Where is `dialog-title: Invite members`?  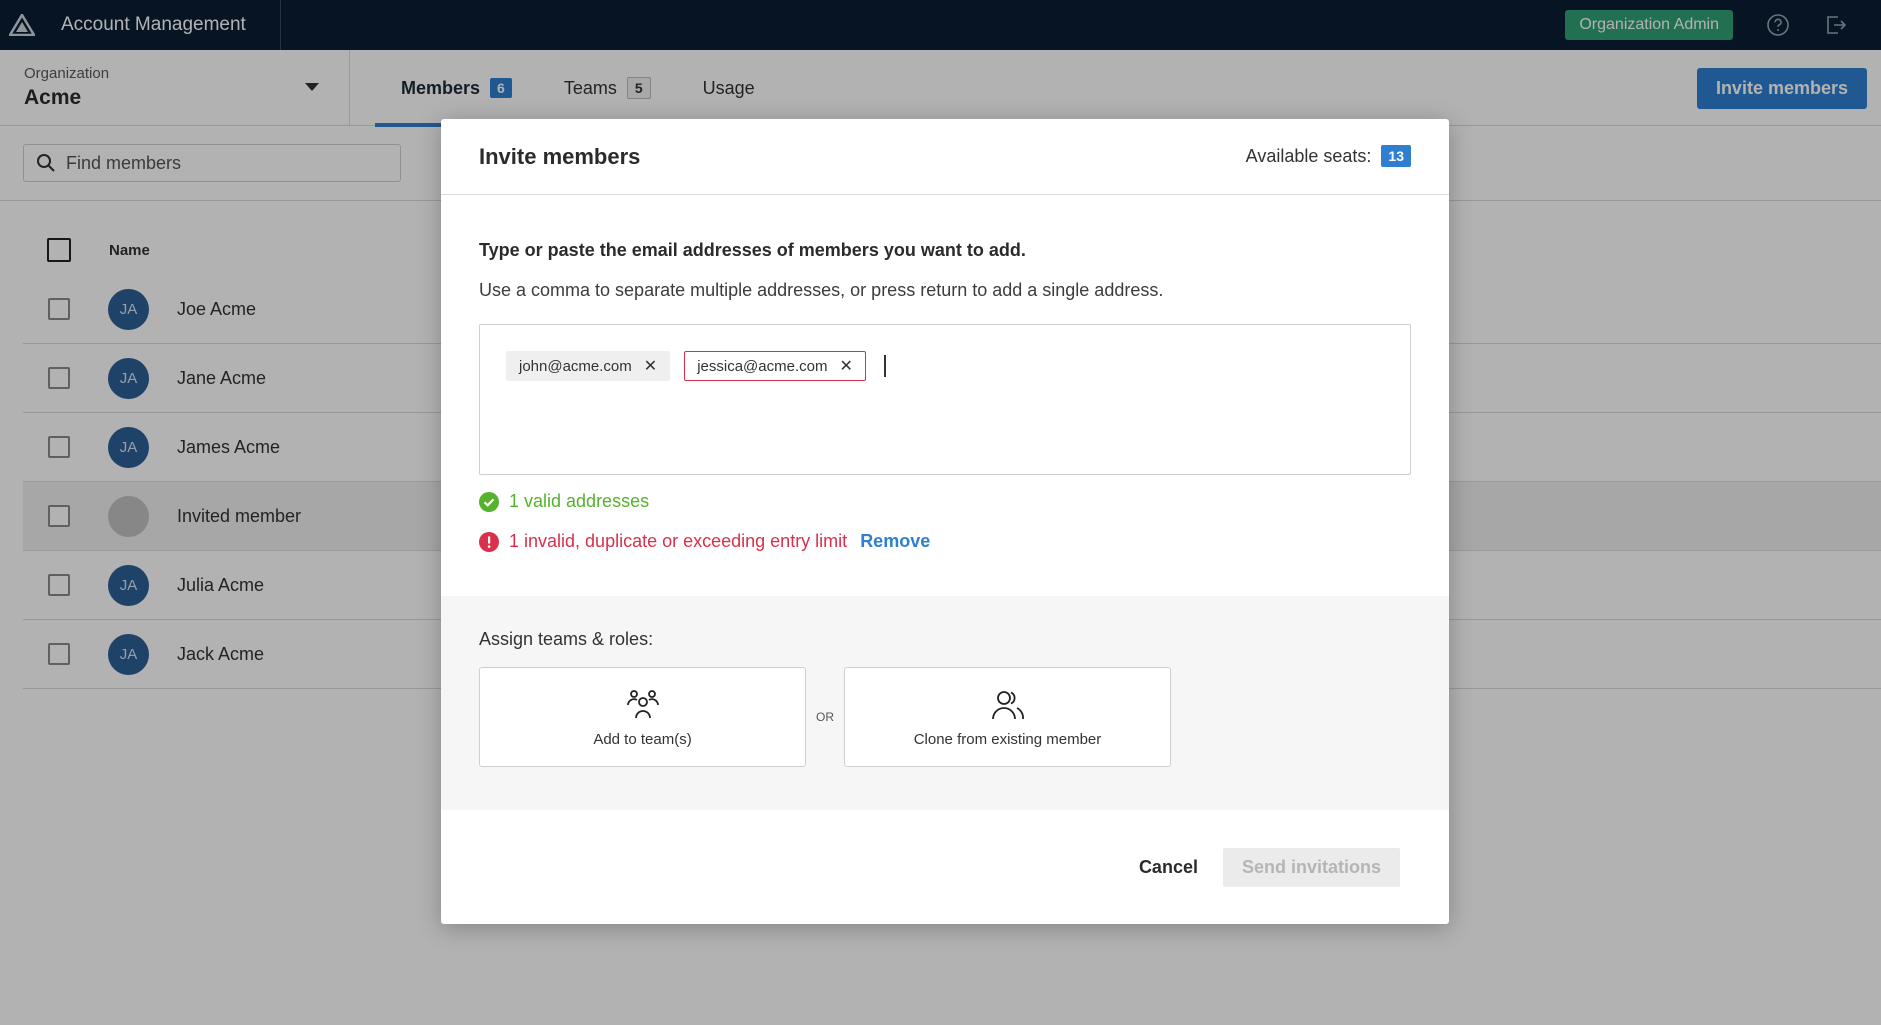
dialog-title: Invite members is located at coordinates (560, 156).